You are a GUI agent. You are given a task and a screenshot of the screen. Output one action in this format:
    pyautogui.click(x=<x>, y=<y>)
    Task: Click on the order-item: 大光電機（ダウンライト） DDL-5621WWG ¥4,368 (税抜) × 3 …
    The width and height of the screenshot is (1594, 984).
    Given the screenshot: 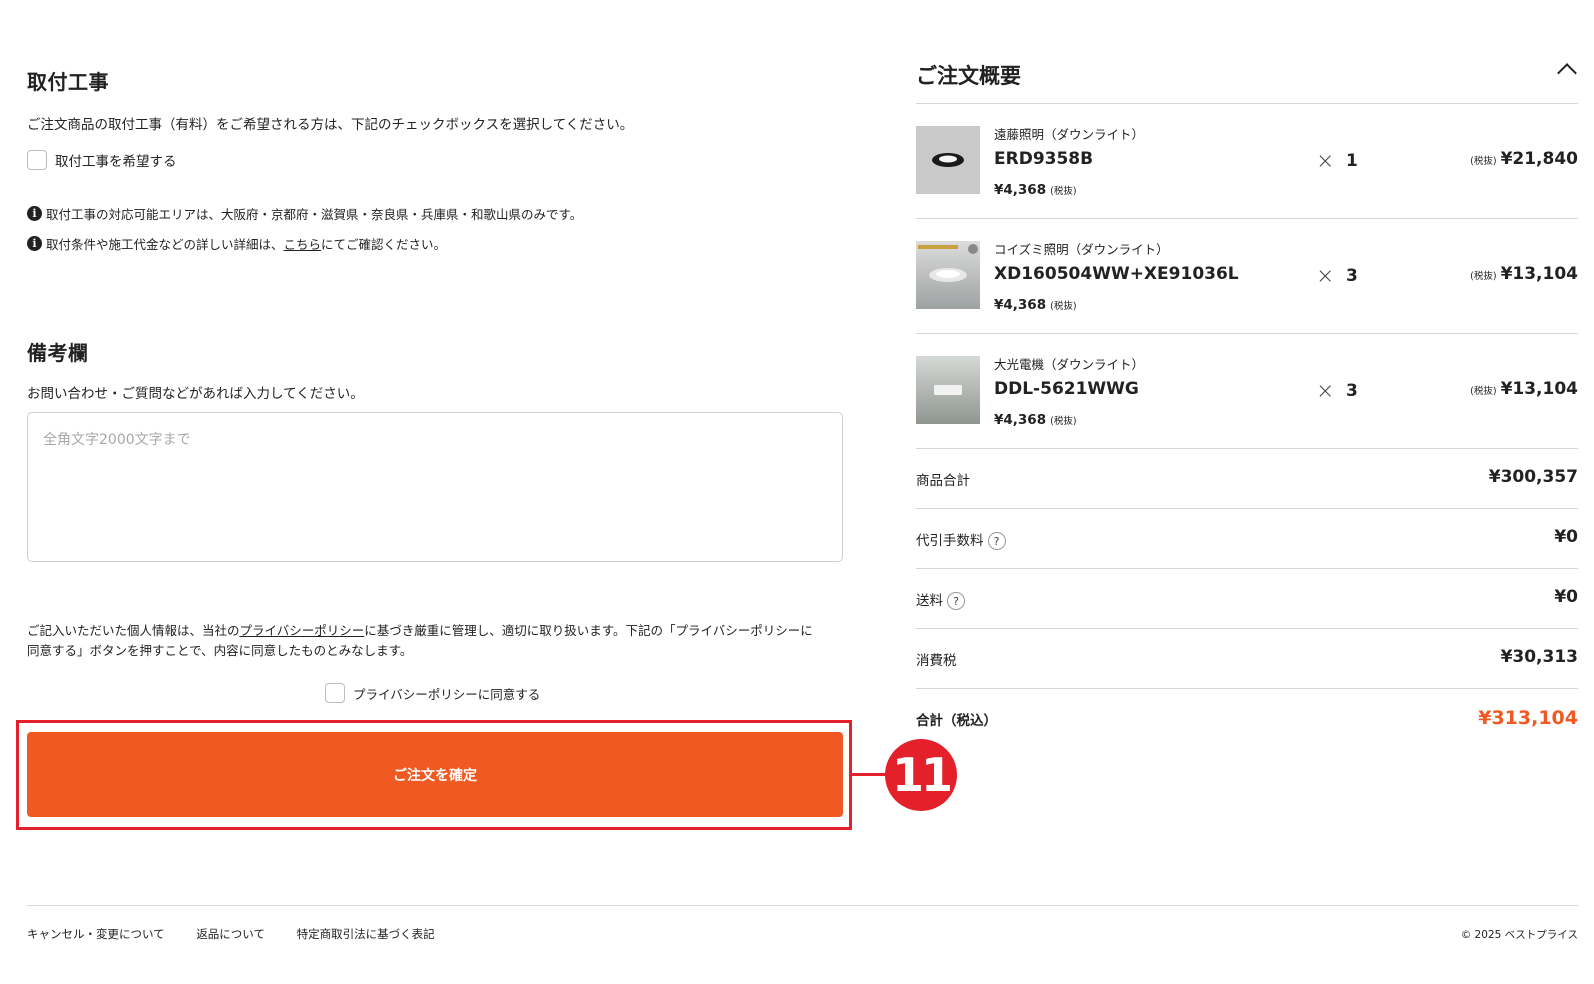 What is the action you would take?
    pyautogui.click(x=1247, y=391)
    